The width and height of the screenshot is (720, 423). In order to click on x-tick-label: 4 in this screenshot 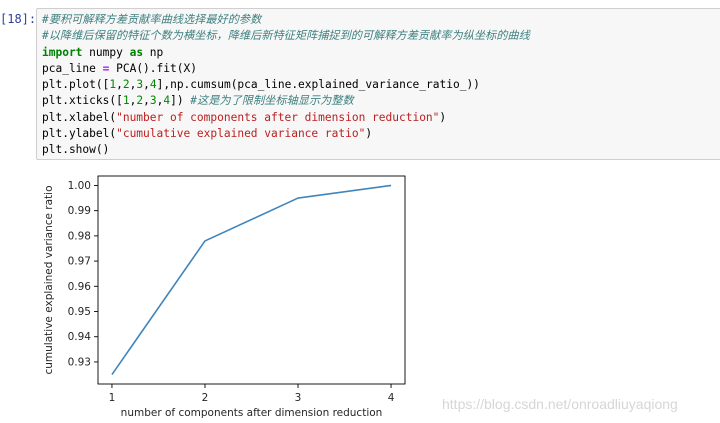, I will do `click(391, 398)`.